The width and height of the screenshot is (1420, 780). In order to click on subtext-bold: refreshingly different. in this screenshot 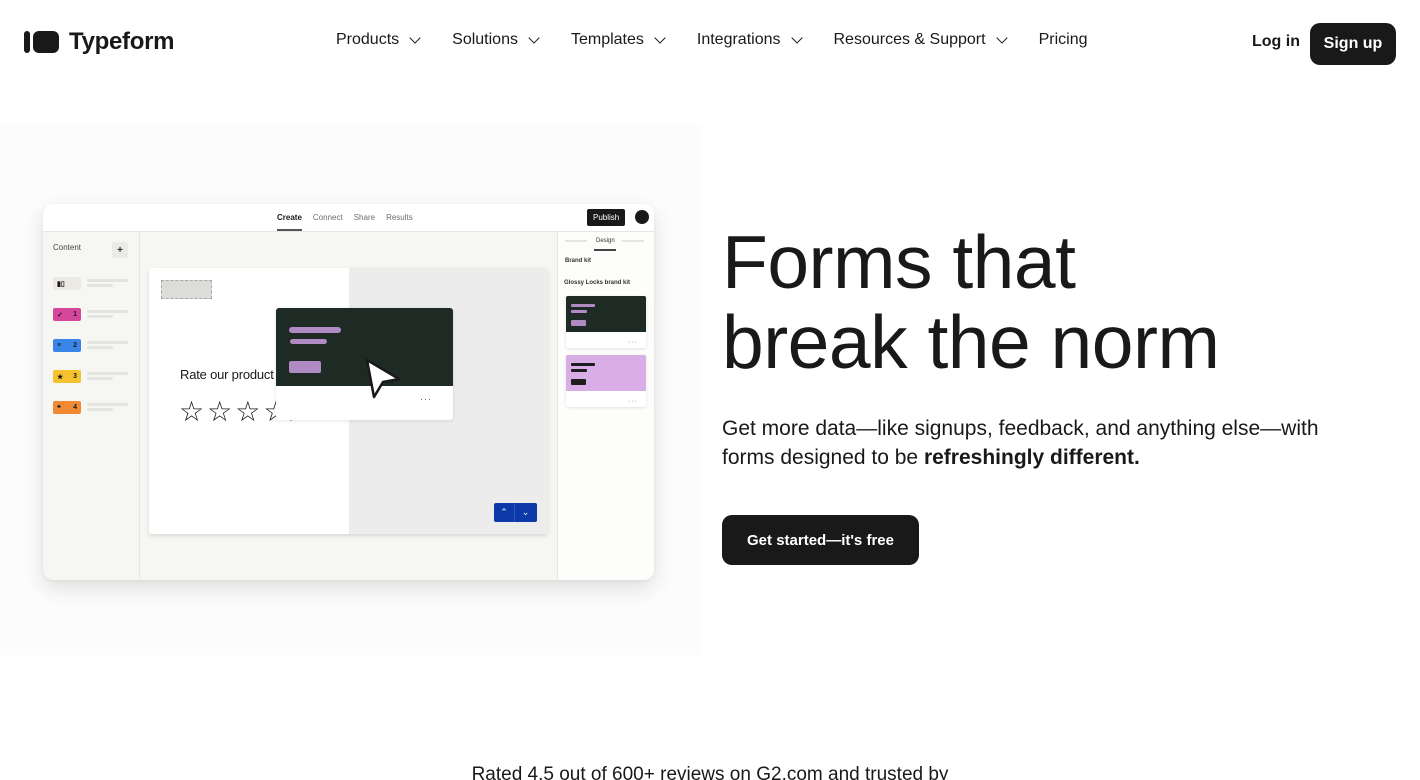, I will do `click(1031, 457)`.